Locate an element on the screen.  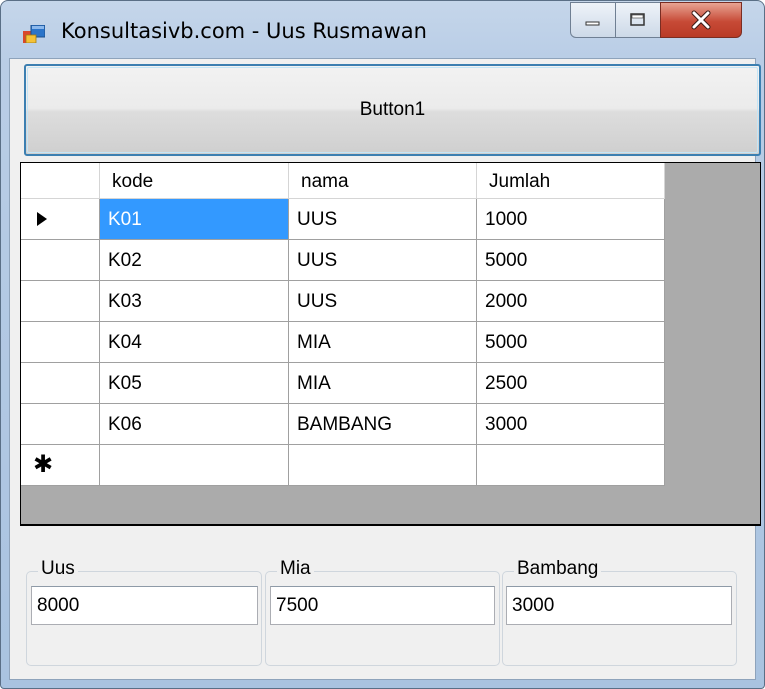
column-header-jumlah: Jumlah is located at coordinates (571, 181).